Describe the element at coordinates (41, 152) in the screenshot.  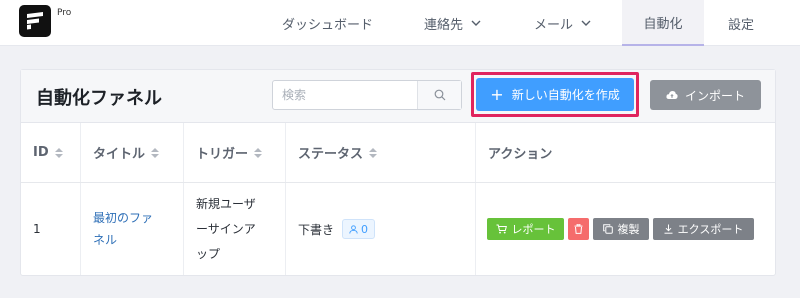
I see `column-header-label: ID` at that location.